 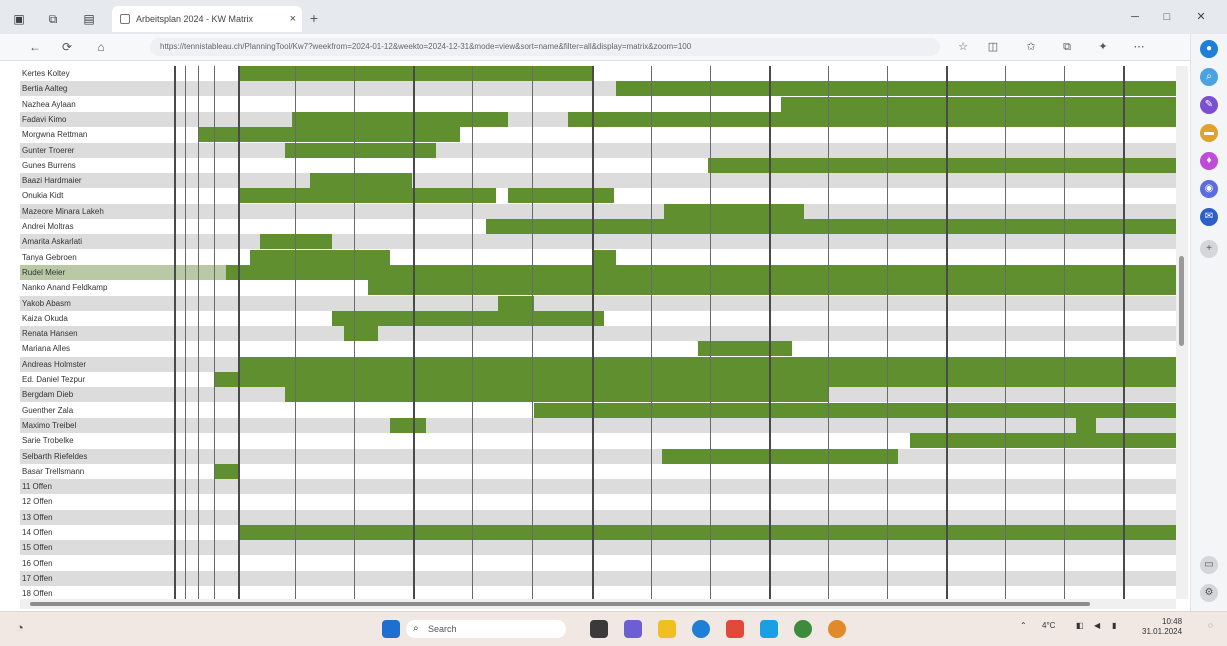 I want to click on app-icon-green, so click(x=803, y=629).